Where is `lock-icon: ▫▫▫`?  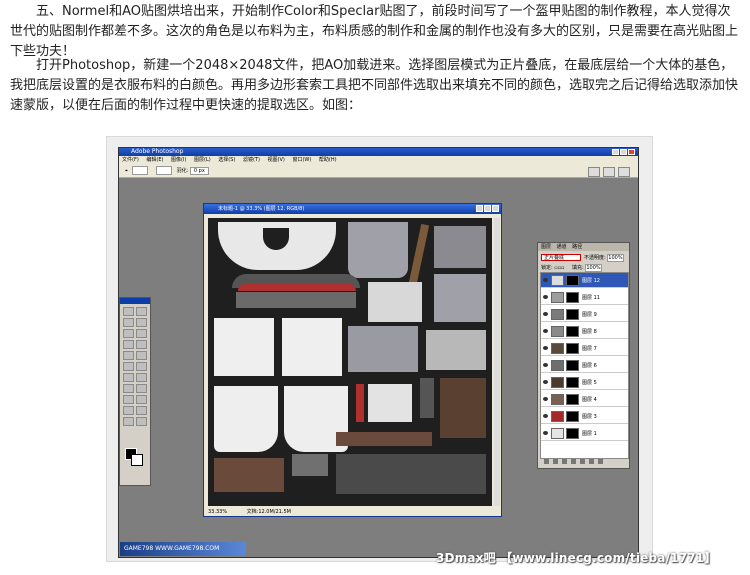
lock-icon: ▫▫▫ is located at coordinates (559, 268).